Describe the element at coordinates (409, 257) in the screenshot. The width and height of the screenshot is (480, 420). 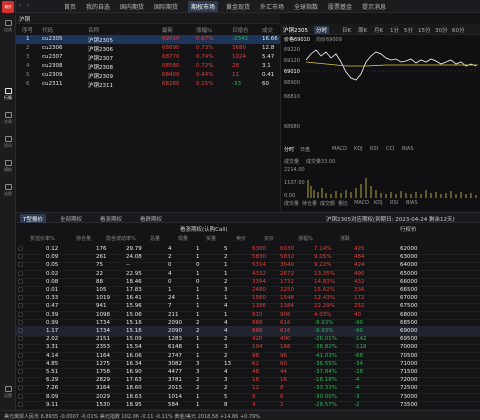
I see `strike-price: 63000` at that location.